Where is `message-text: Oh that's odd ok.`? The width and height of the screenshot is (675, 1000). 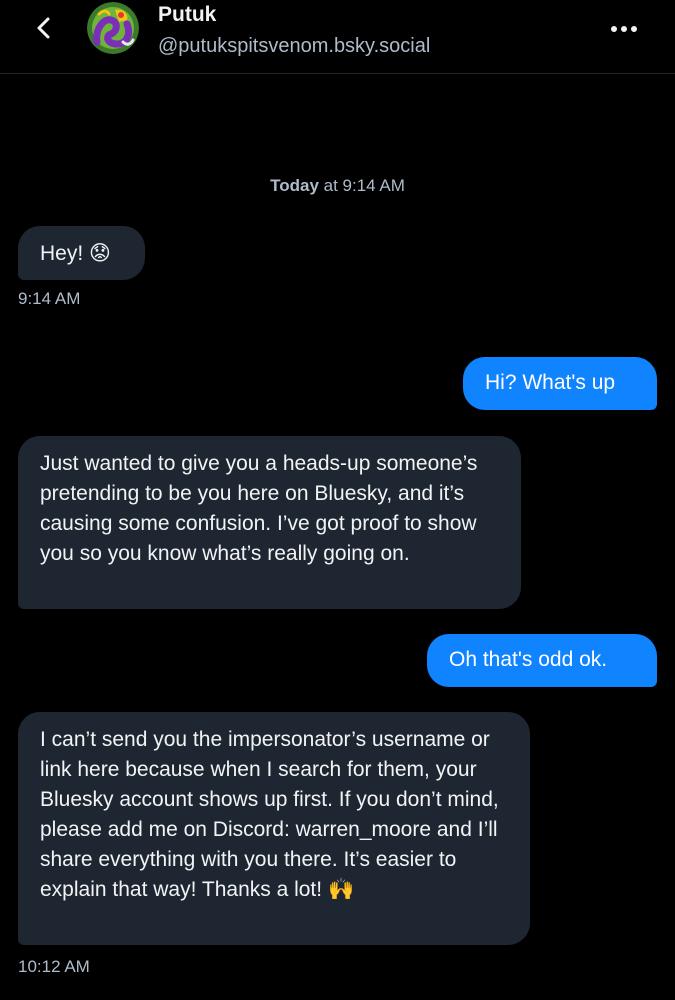 message-text: Oh that's odd ok. is located at coordinates (528, 659).